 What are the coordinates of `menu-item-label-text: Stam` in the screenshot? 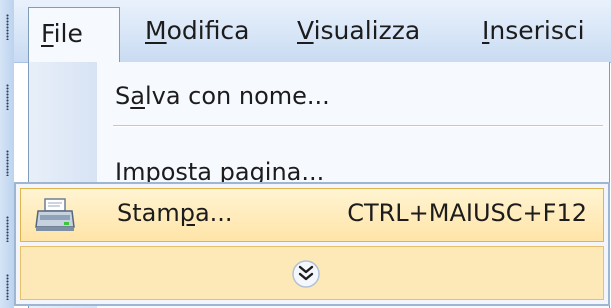 It's located at (148, 213).